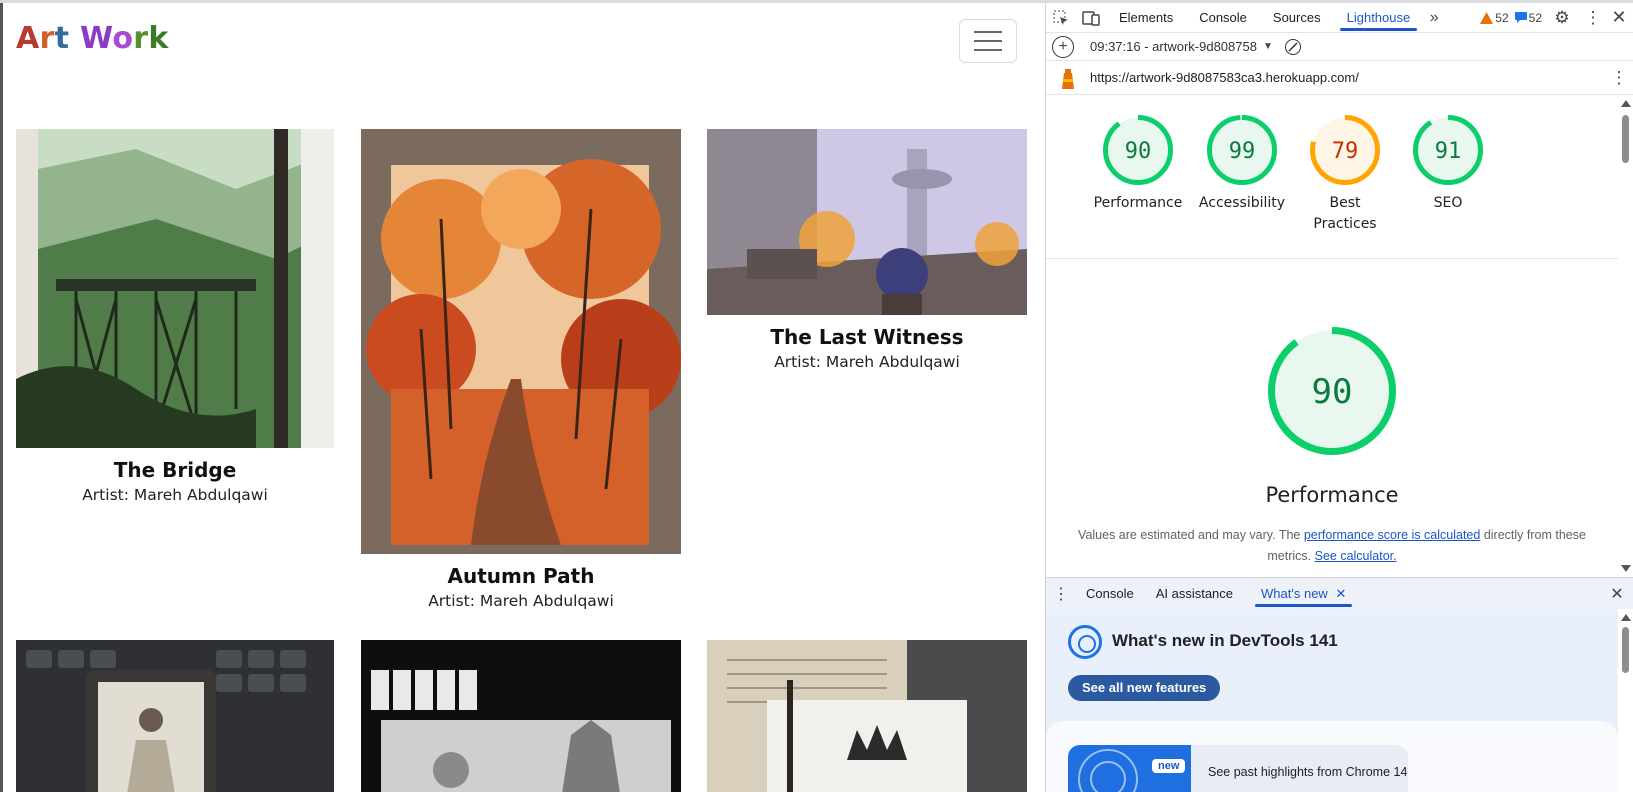  I want to click on artwork-title: The Bridge, so click(175, 470).